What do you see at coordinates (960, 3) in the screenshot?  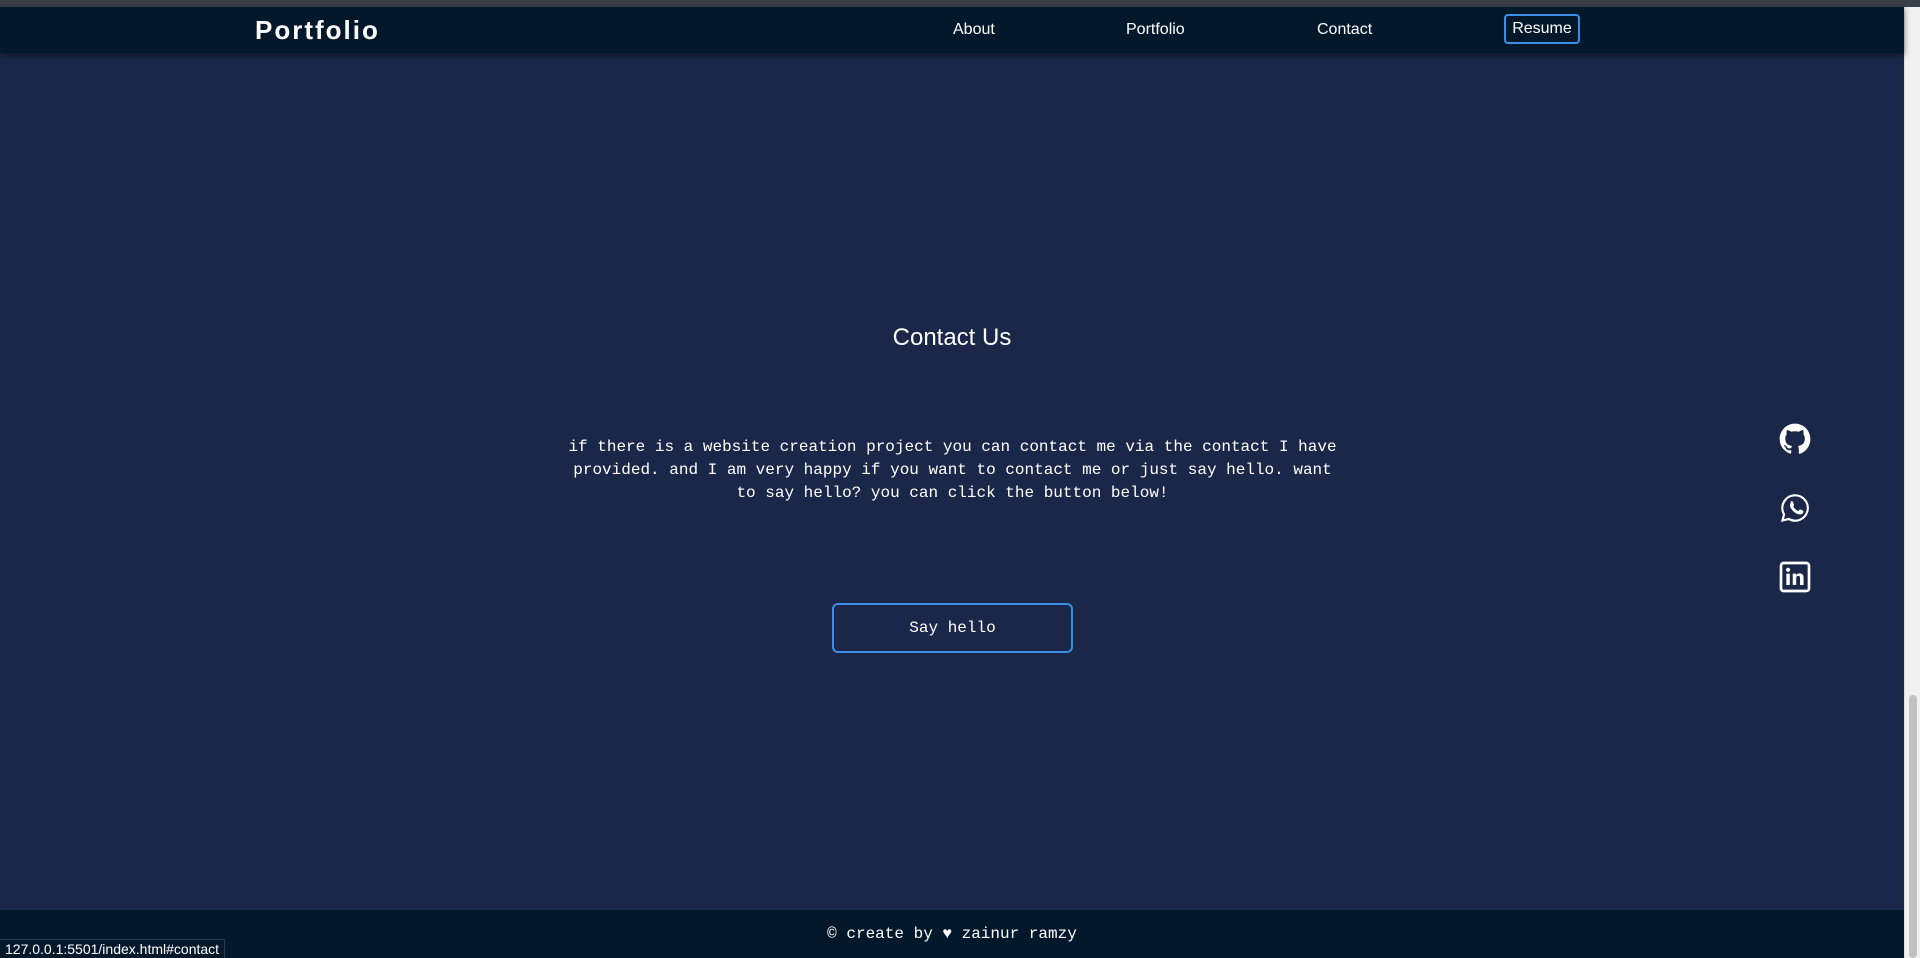 I see `browser-top-strip` at bounding box center [960, 3].